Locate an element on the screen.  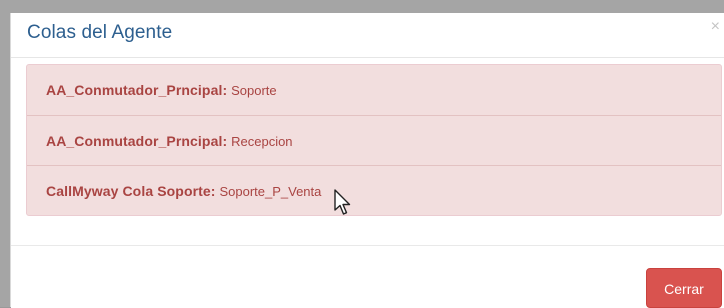
dialog-header: Colas del Agente × is located at coordinates (367, 35).